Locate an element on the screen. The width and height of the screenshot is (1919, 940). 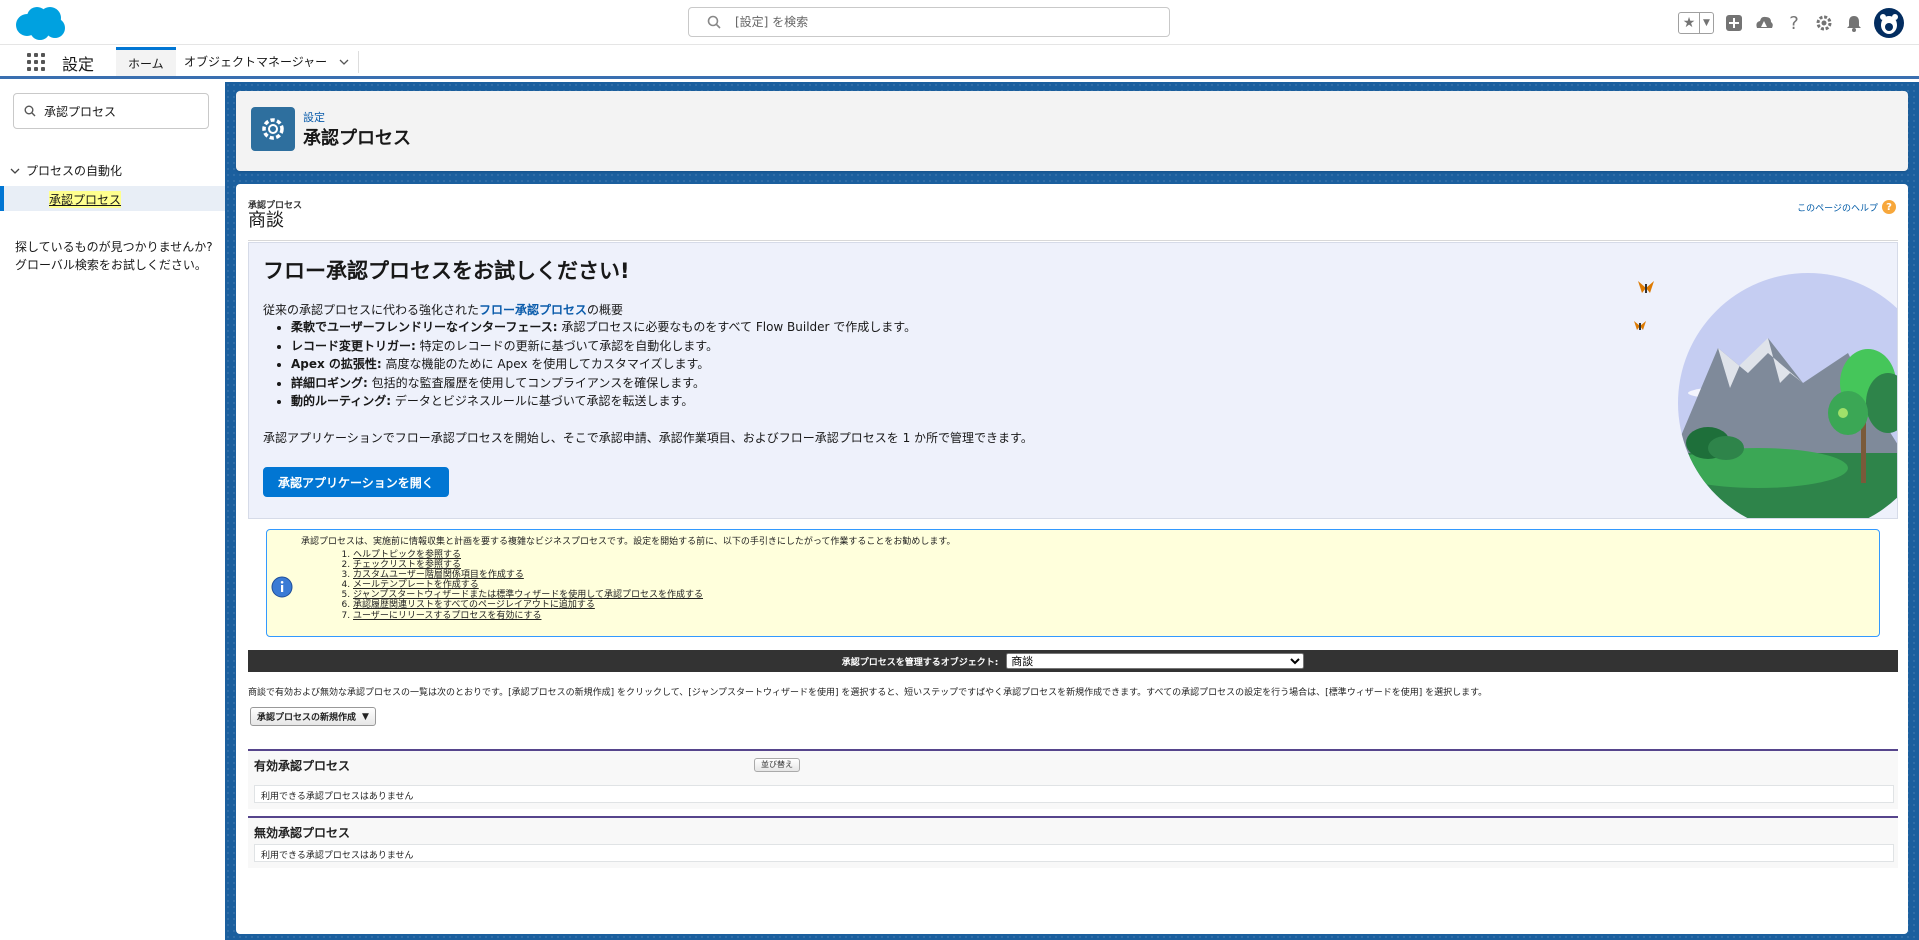
help-for-this-page-link: このページのヘルプ ? is located at coordinates (1846, 207).